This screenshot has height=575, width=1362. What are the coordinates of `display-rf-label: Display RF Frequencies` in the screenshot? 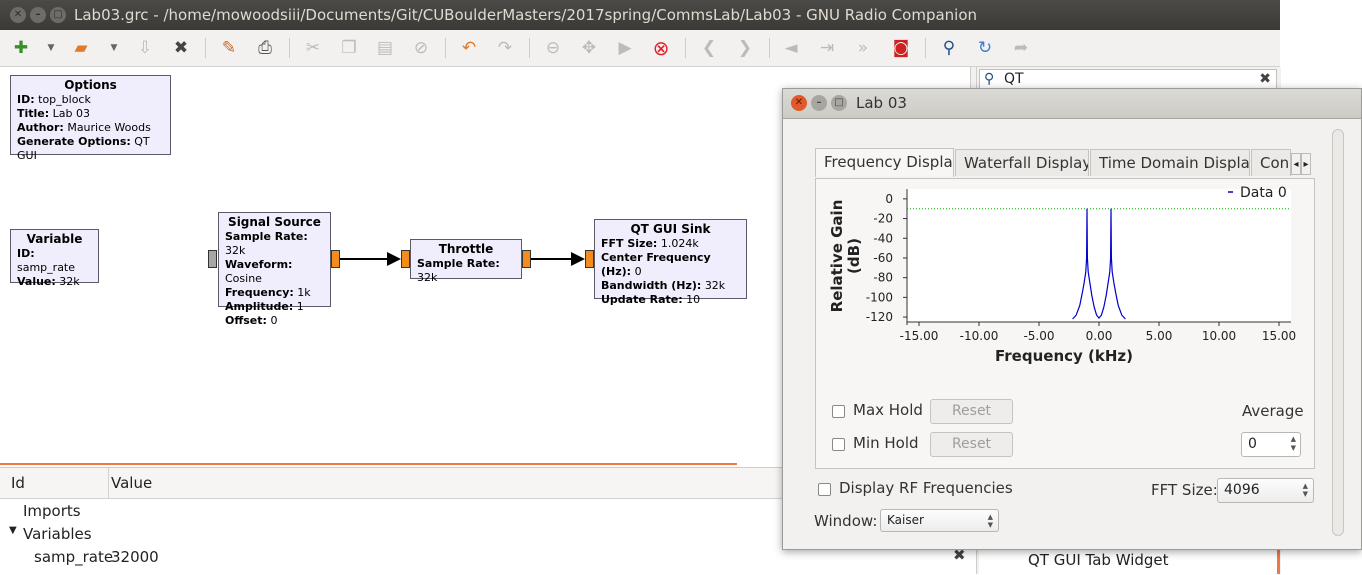 It's located at (926, 488).